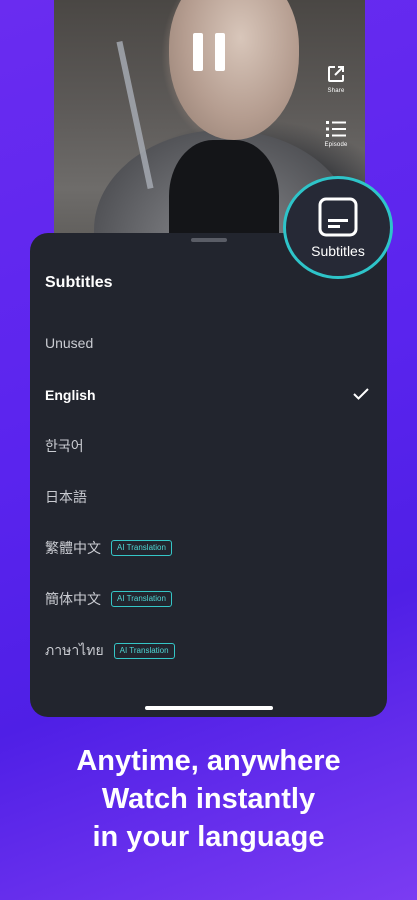  Describe the element at coordinates (336, 91) in the screenshot. I see `share-label: Share` at that location.